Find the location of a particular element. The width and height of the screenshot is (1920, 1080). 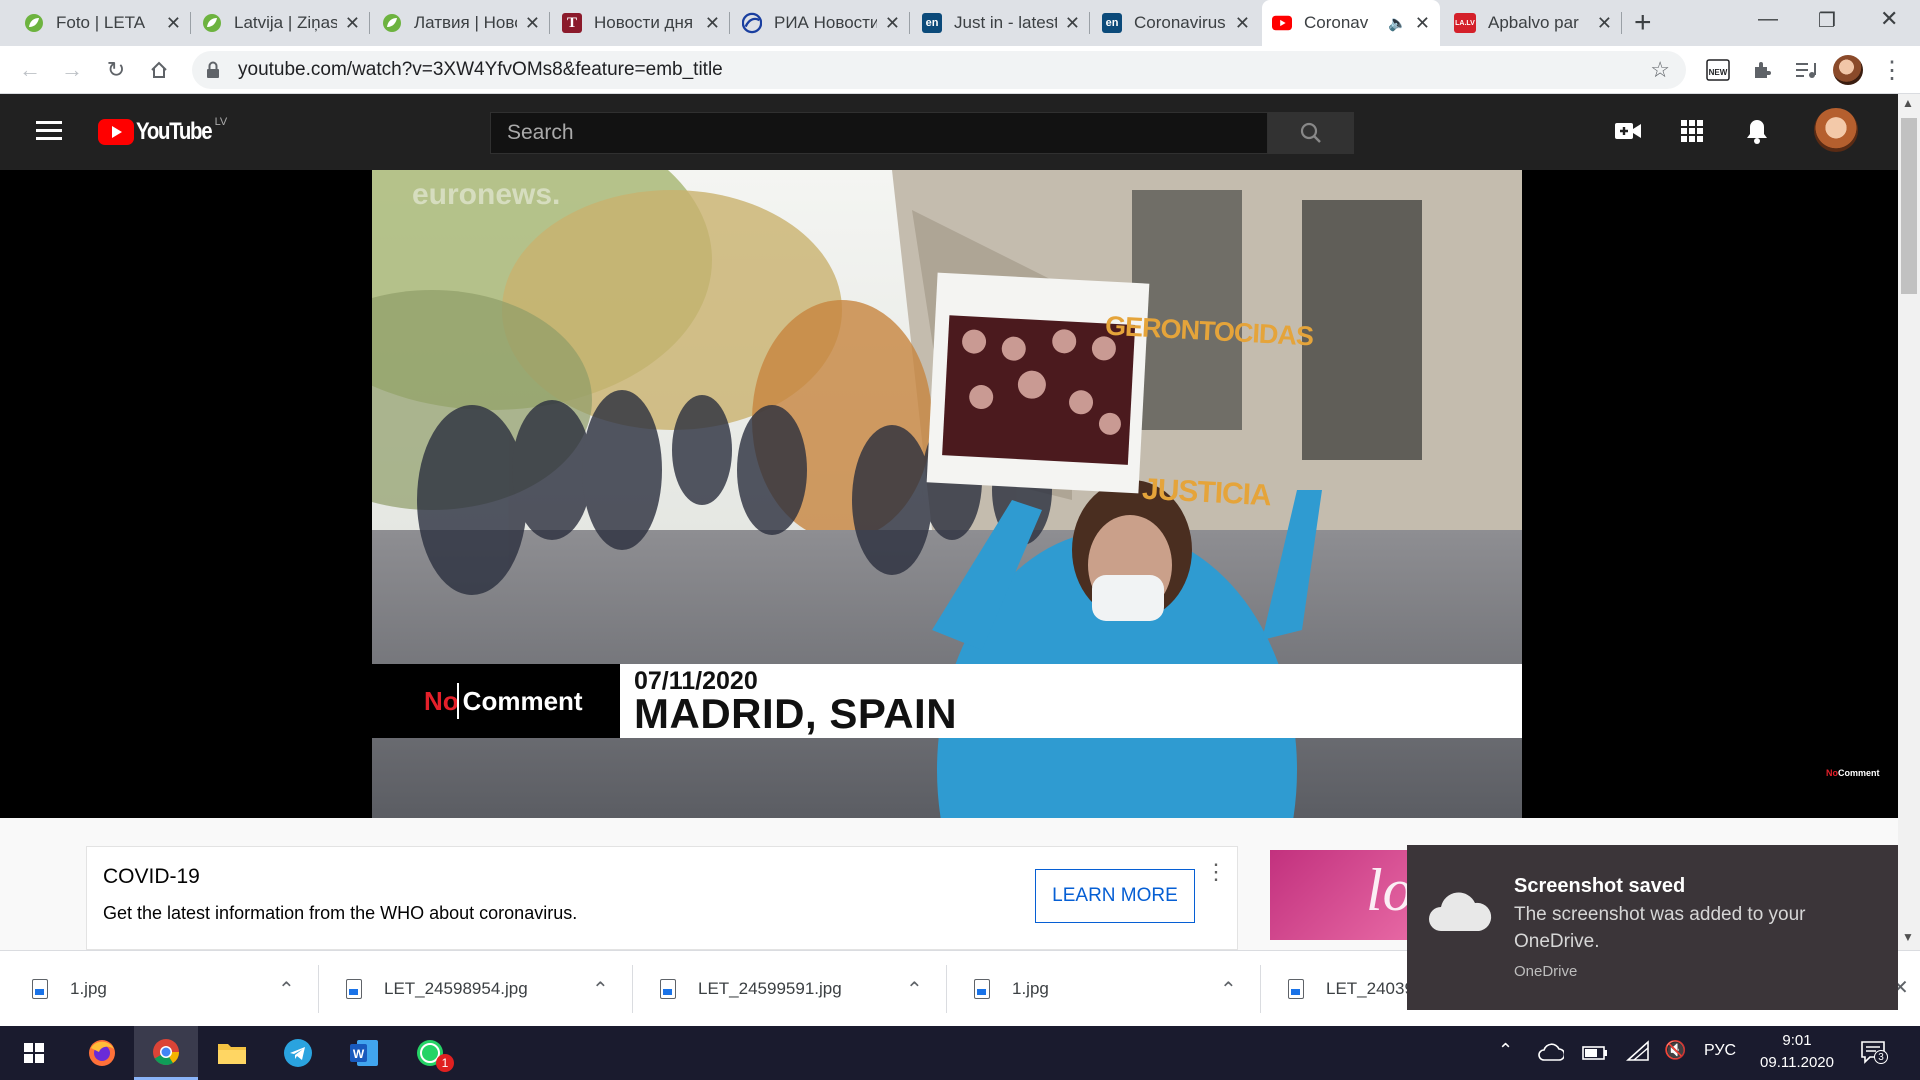

tab-novosti-dnya: T Новости дня ✕ is located at coordinates (641, 23).